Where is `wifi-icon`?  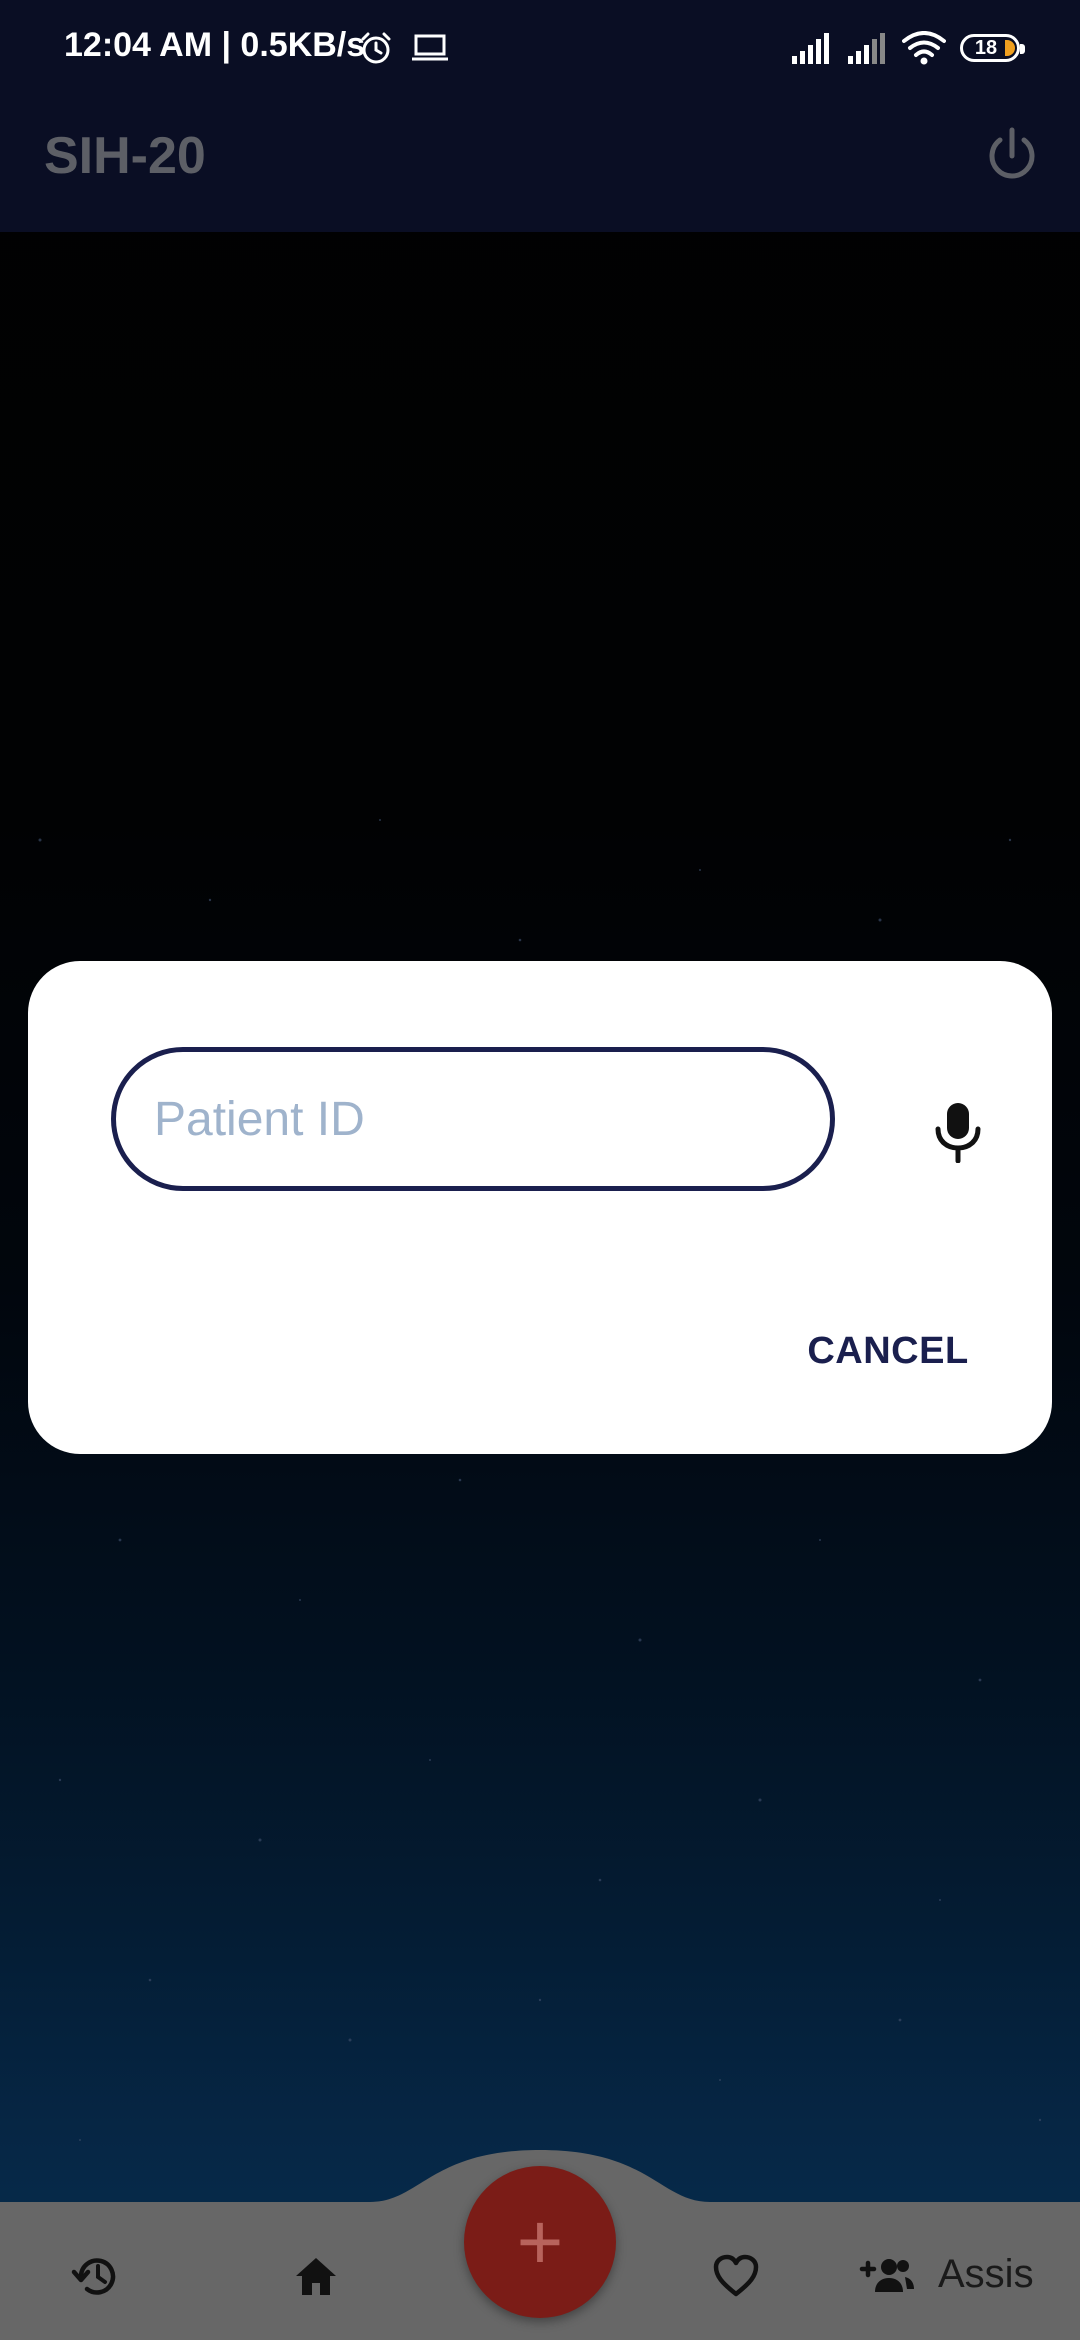
wifi-icon is located at coordinates (924, 48).